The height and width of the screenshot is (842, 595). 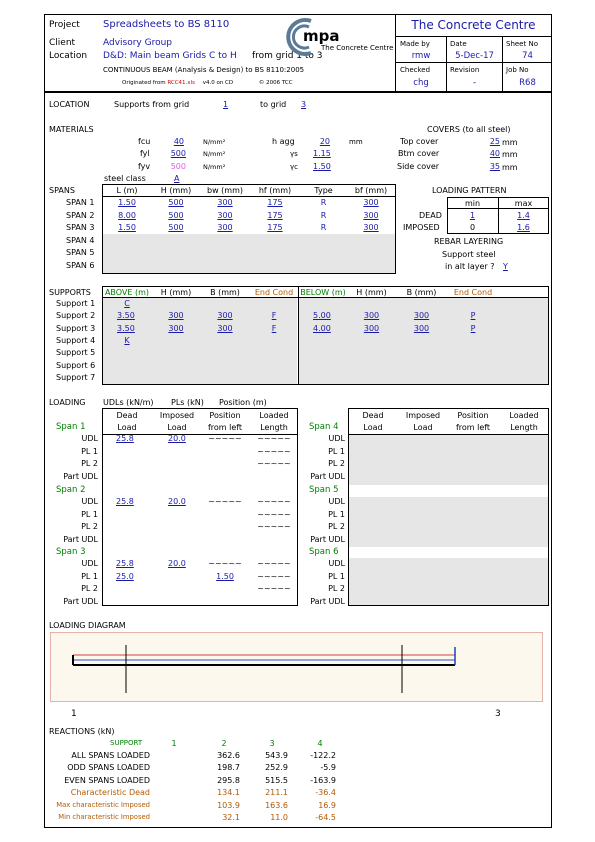 I want to click on reaction-value: 163.6, so click(x=276, y=805).